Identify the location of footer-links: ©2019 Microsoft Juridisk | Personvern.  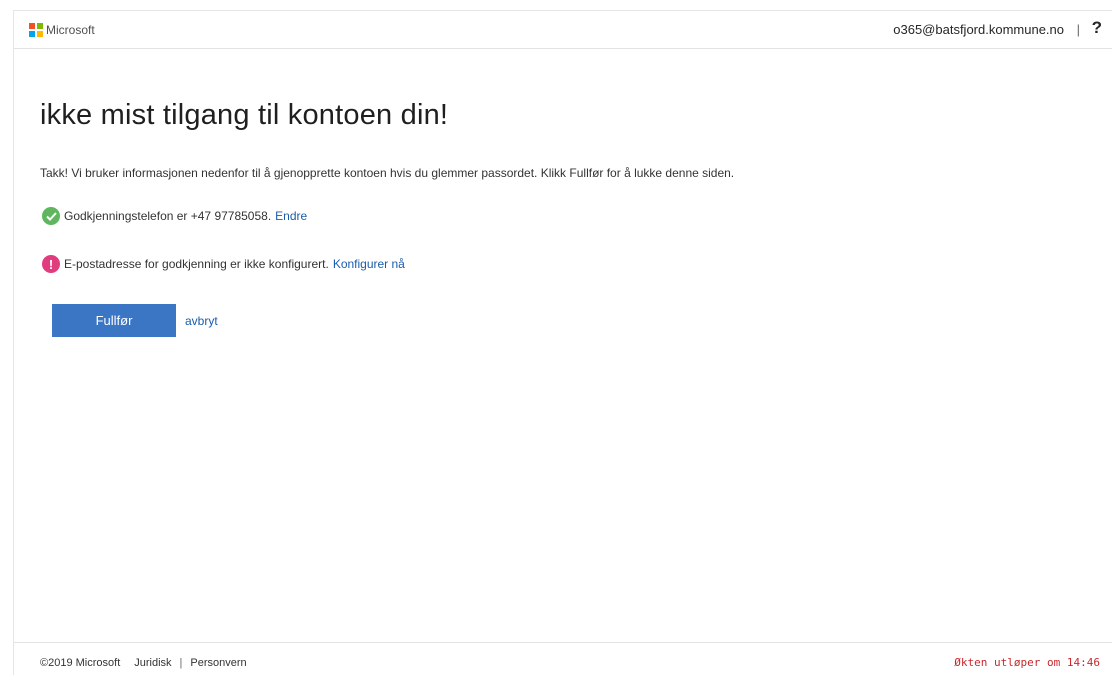
(143, 663).